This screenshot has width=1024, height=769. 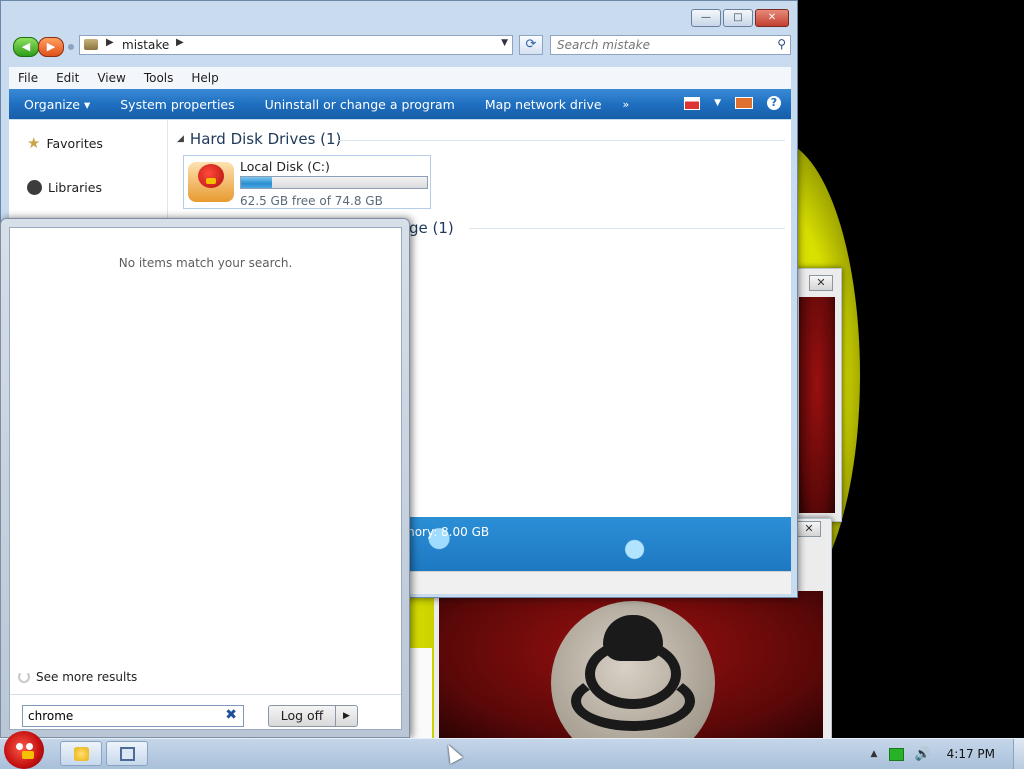 I want to click on log-off-button: Log off, so click(x=302, y=716).